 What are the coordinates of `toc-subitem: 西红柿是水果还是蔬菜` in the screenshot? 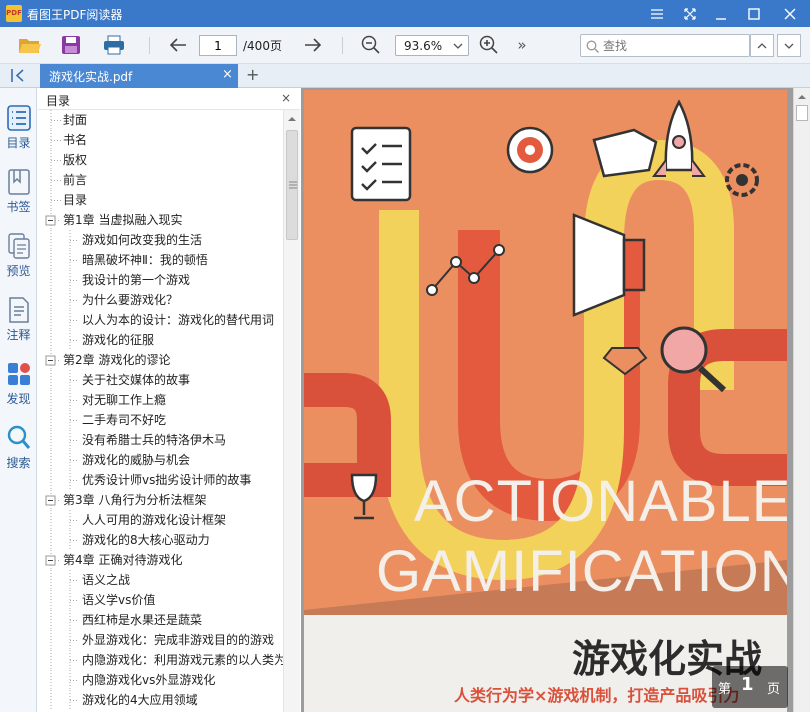 It's located at (160, 620).